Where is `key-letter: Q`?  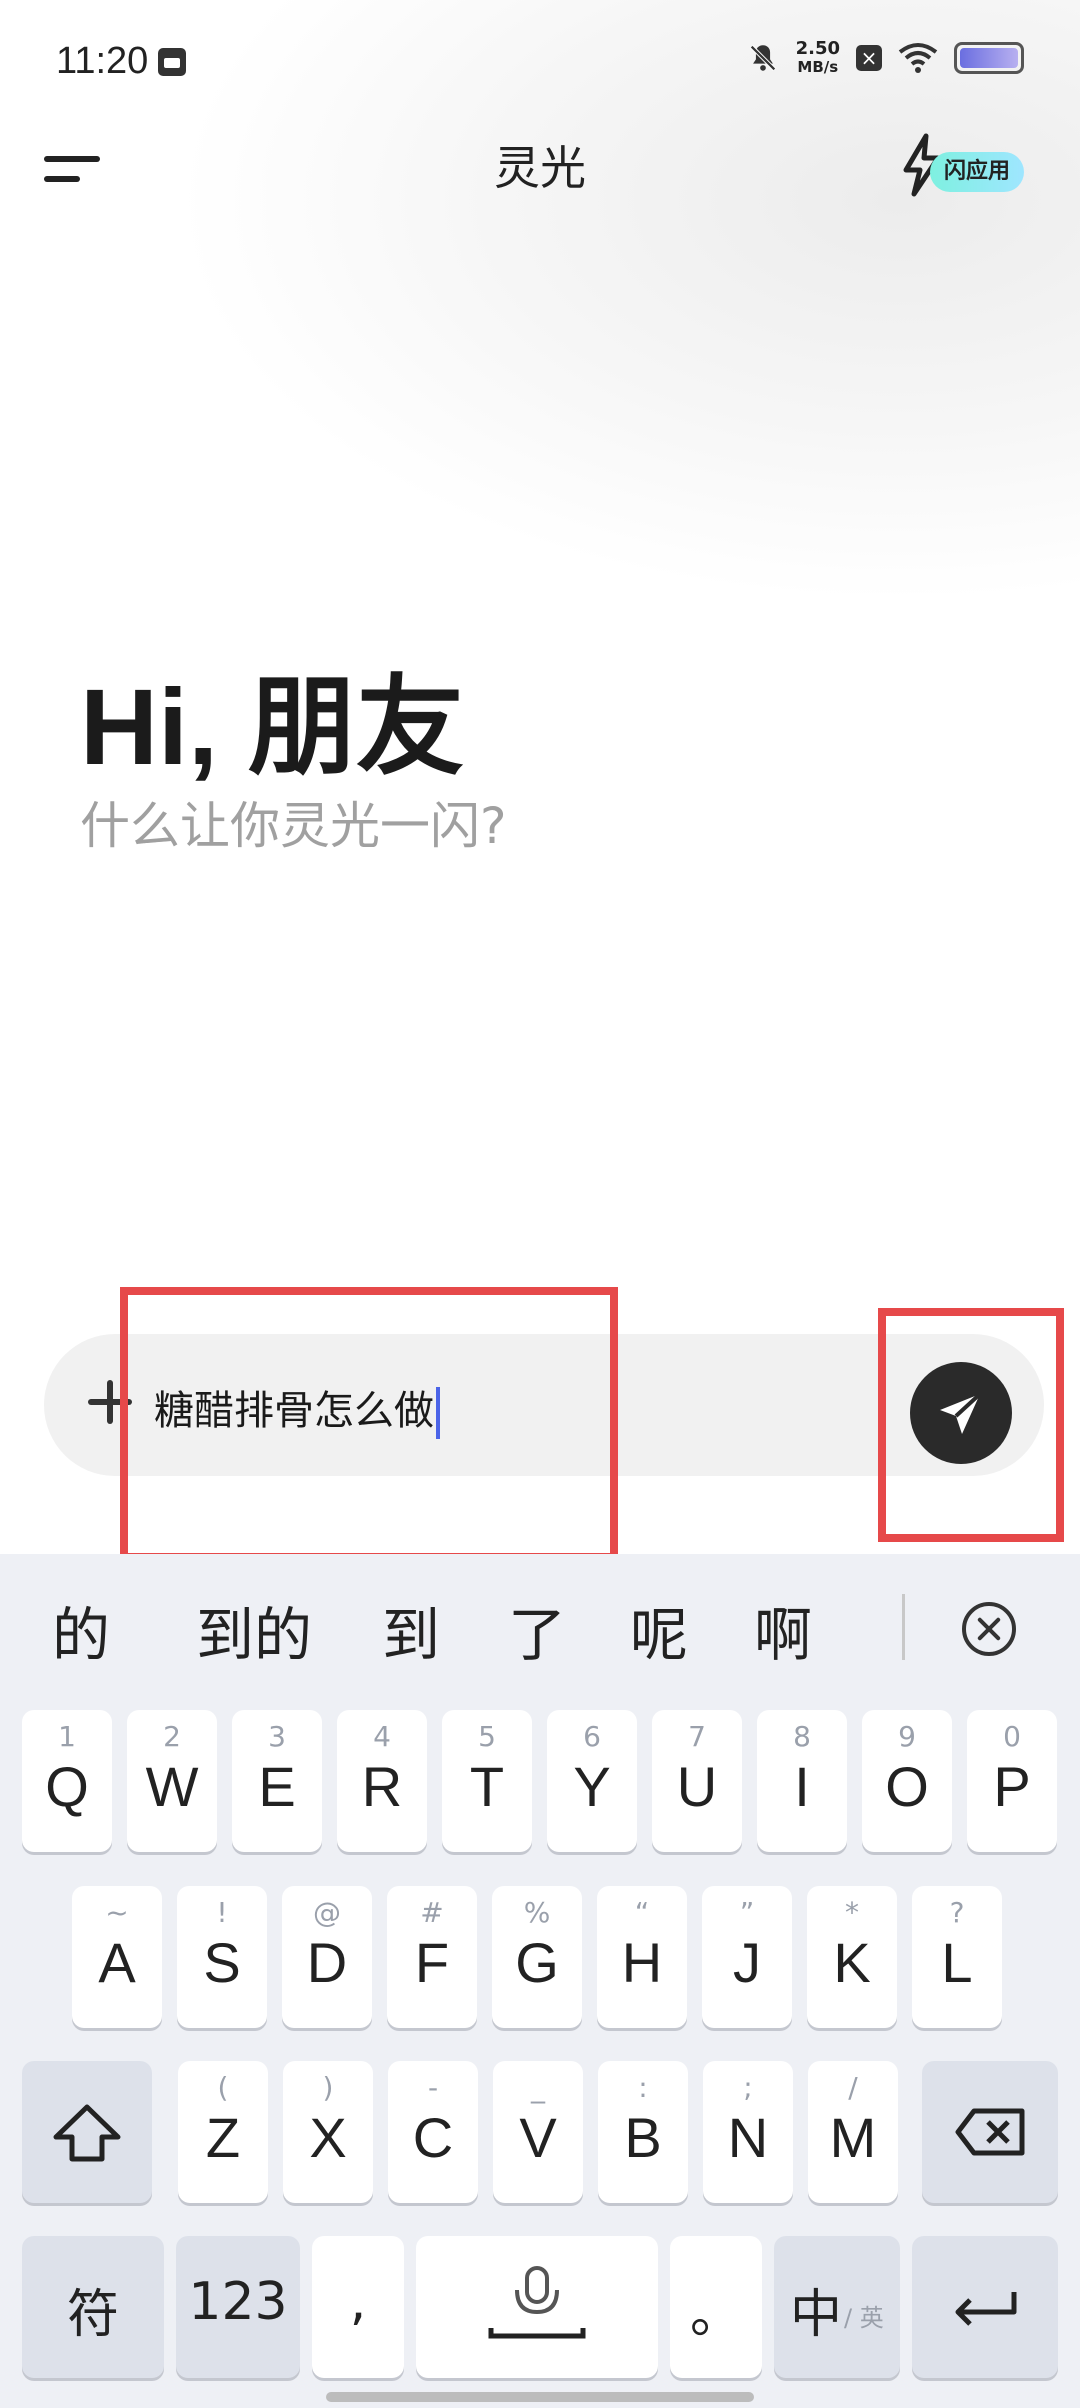 key-letter: Q is located at coordinates (67, 1786).